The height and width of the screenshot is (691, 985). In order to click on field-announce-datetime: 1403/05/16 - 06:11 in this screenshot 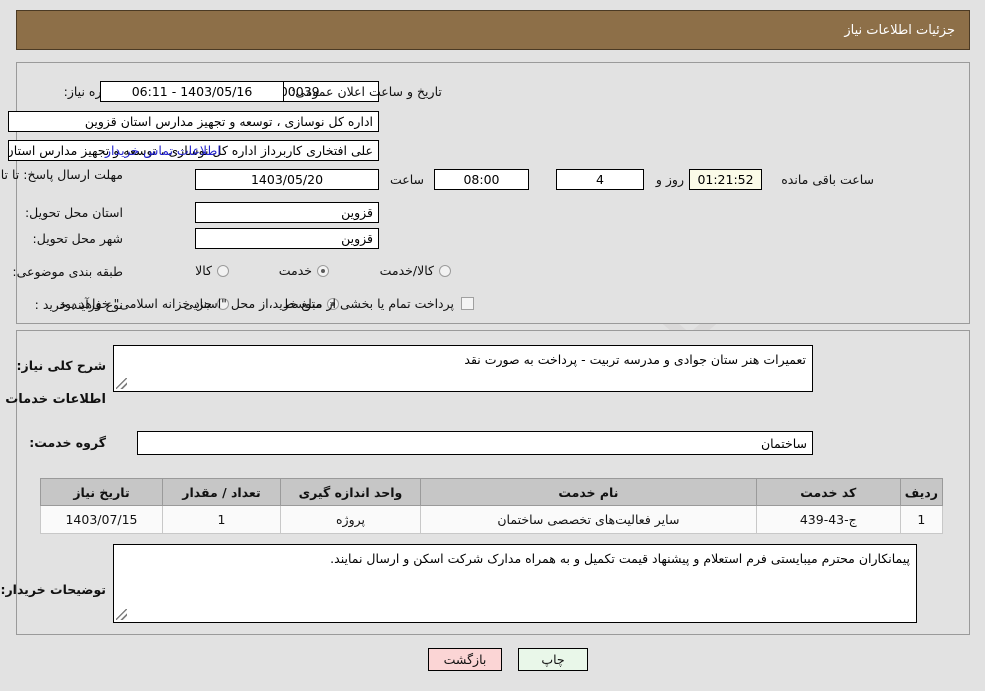, I will do `click(193, 91)`.